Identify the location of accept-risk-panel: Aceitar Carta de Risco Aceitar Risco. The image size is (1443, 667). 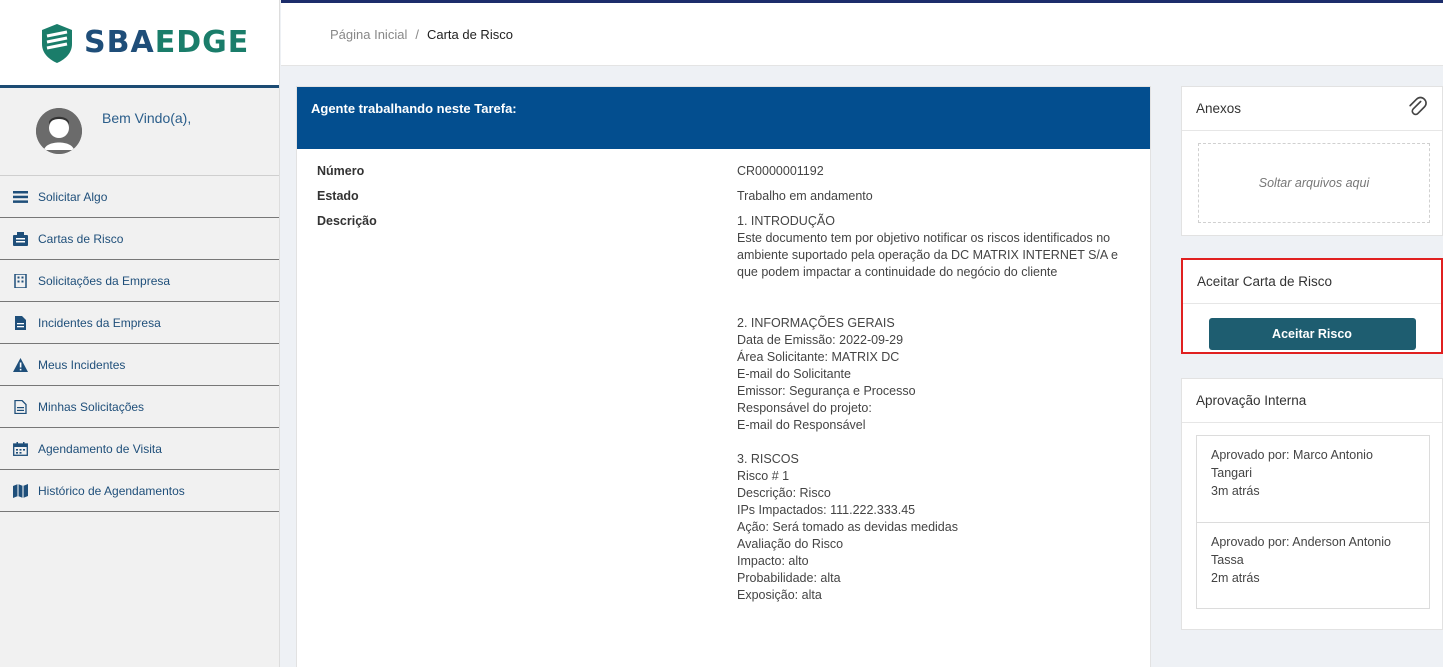
(1312, 306).